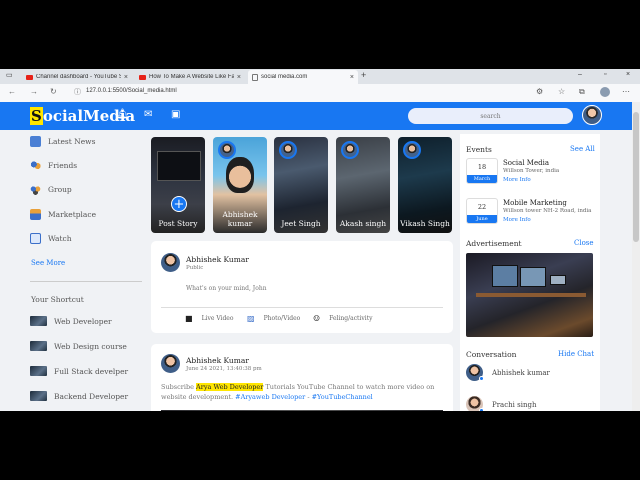 This screenshot has height=480, width=640. I want to click on see-more-link: See More, so click(48, 263).